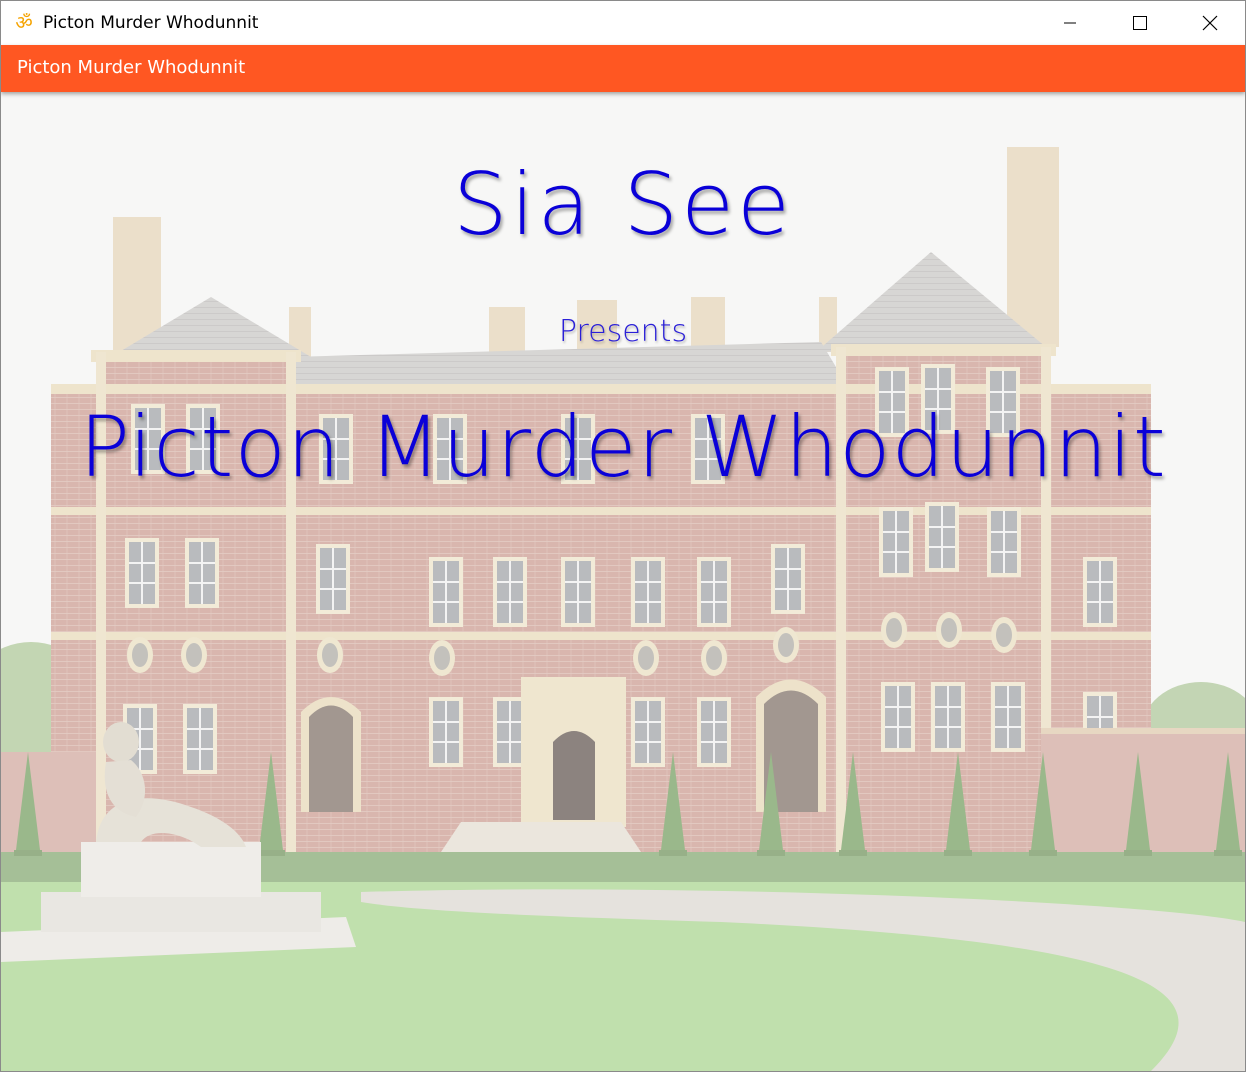 The height and width of the screenshot is (1072, 1246). I want to click on maximize-icon, so click(1140, 23).